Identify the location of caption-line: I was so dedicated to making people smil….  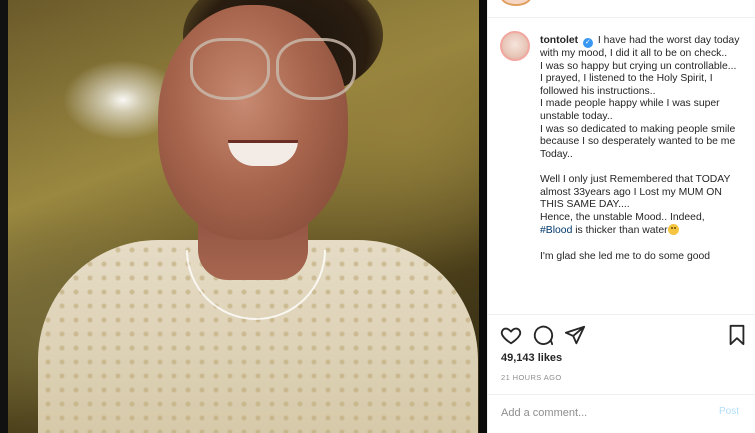
(638, 141).